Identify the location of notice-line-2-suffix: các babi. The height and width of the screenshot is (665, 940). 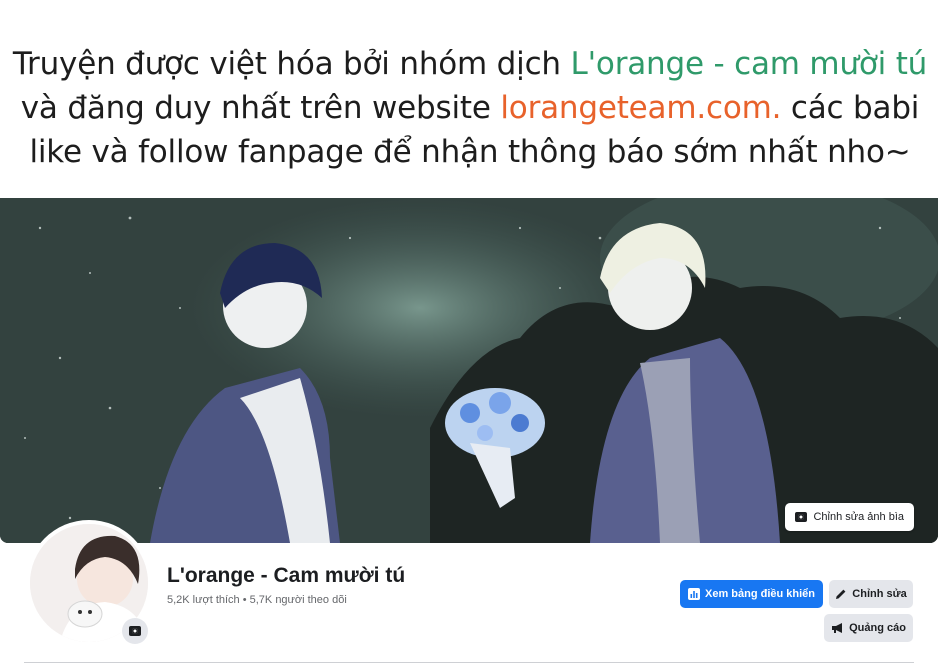
(850, 108).